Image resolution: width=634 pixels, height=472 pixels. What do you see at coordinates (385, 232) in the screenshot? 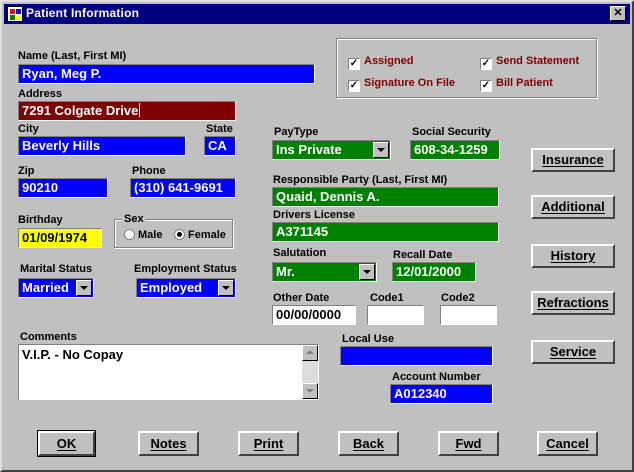
I see `drivers-license-field: A371145` at bounding box center [385, 232].